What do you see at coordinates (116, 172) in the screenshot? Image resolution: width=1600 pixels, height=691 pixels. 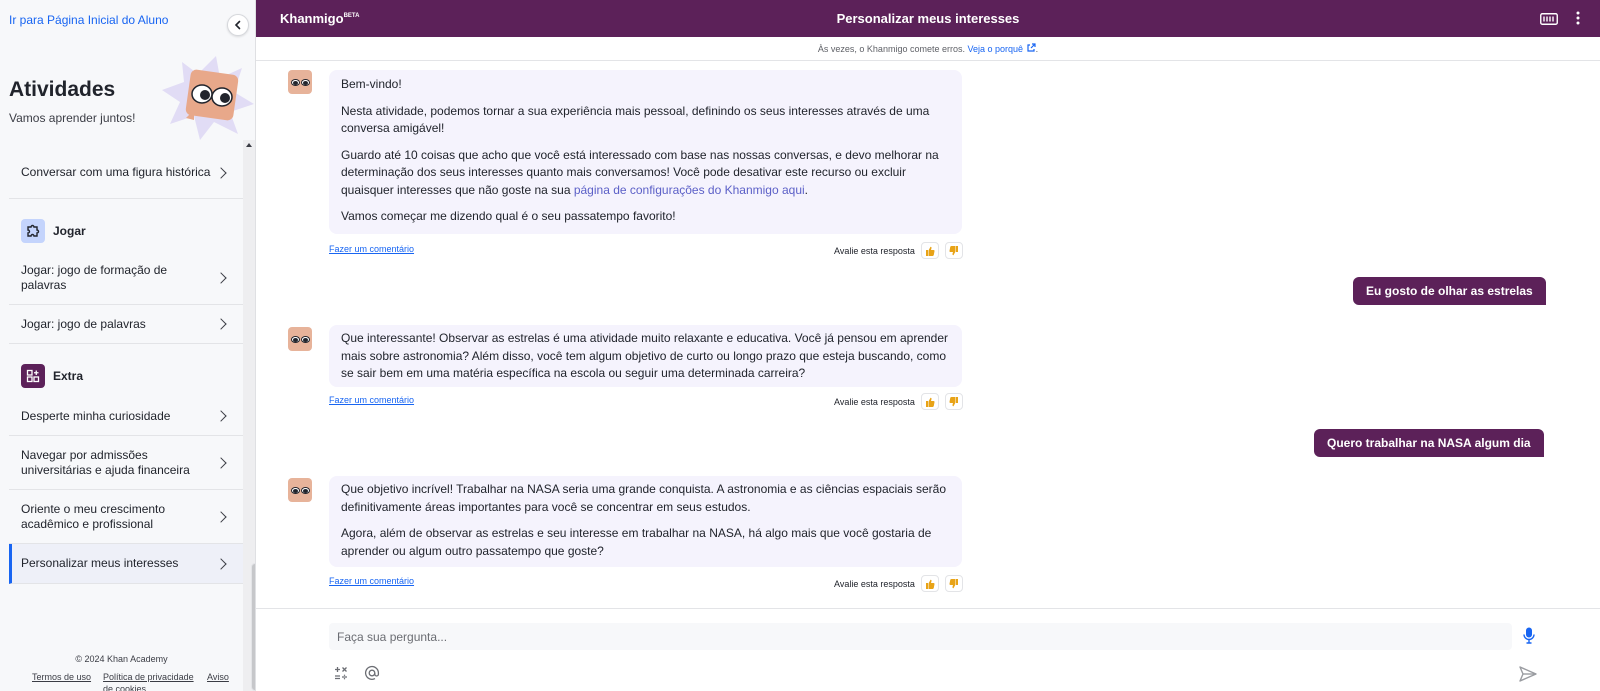 I see `sidebar-item-label: Conversar com uma figura histórica` at bounding box center [116, 172].